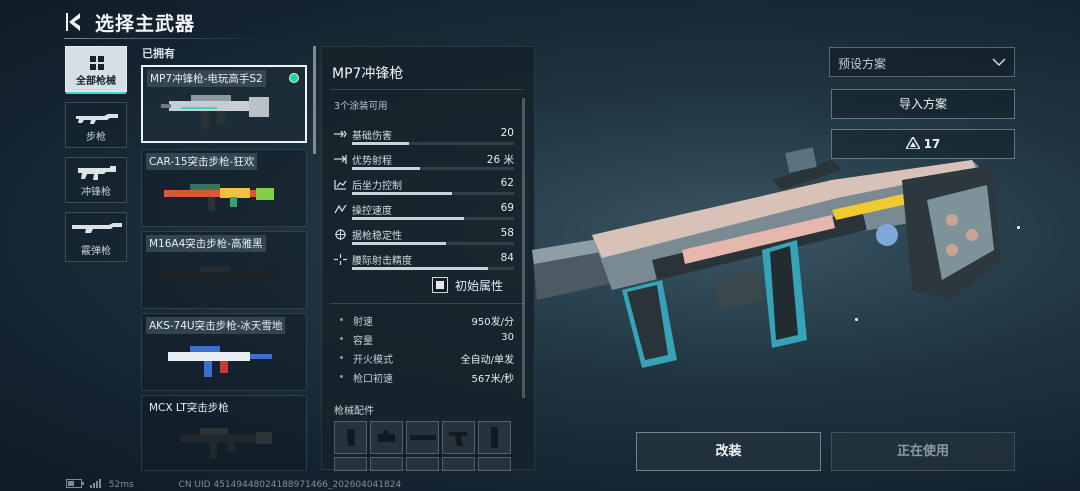 The width and height of the screenshot is (1080, 491). I want to click on attachment-slot-muzzle, so click(494, 437).